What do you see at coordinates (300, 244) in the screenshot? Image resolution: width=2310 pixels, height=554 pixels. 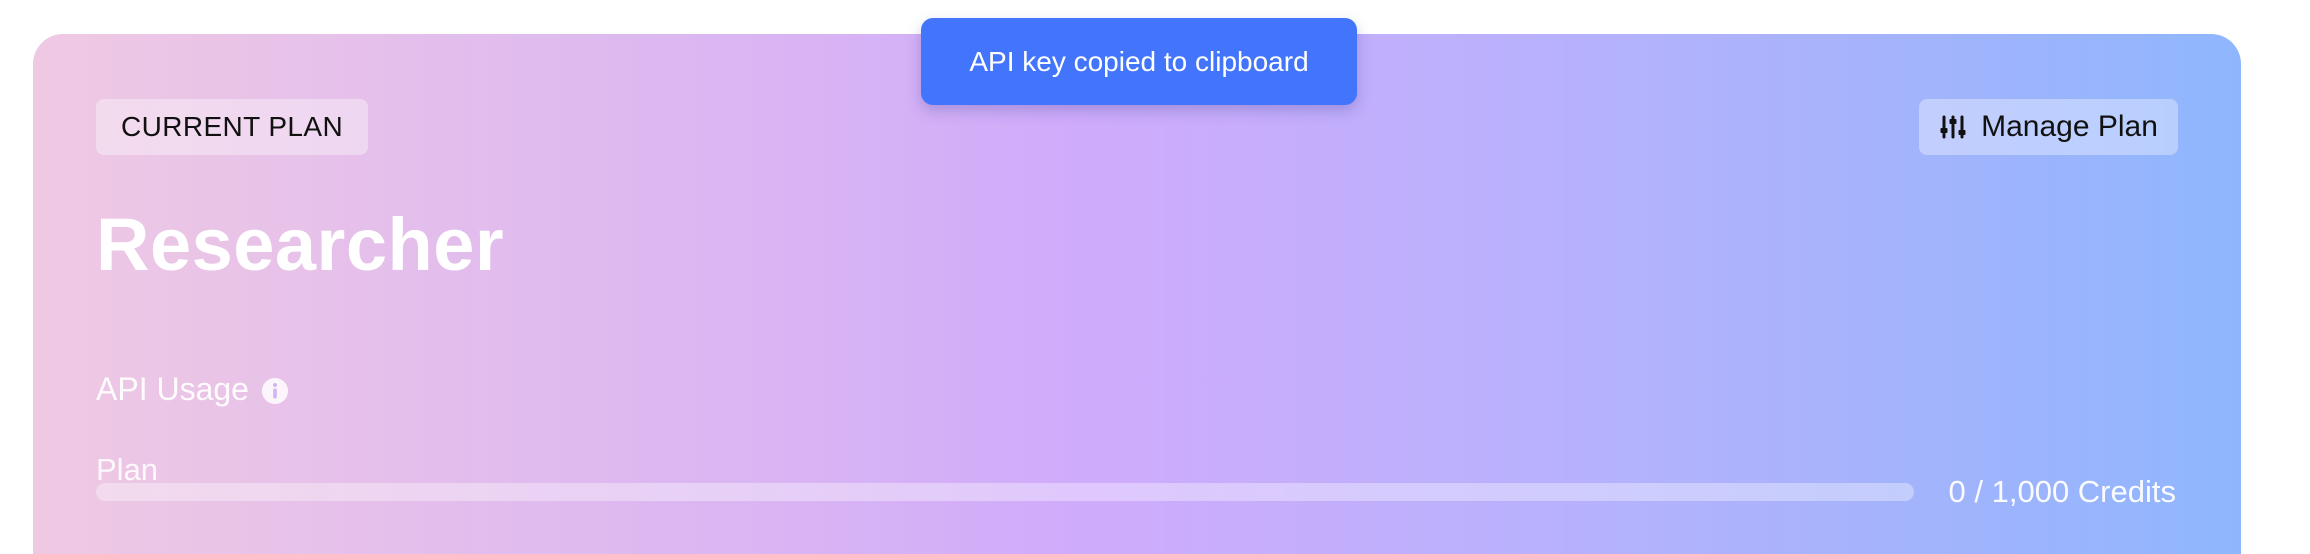 I see `plan-name: Researcher` at bounding box center [300, 244].